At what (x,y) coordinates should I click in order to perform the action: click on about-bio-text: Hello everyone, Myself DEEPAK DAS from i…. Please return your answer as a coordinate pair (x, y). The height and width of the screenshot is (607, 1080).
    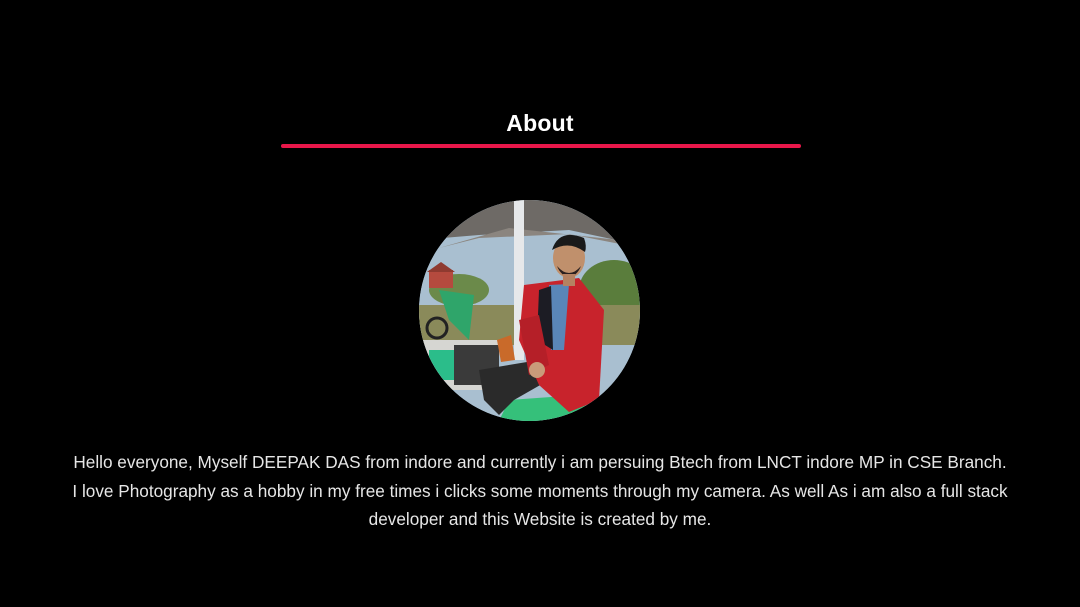
    Looking at the image, I should click on (540, 490).